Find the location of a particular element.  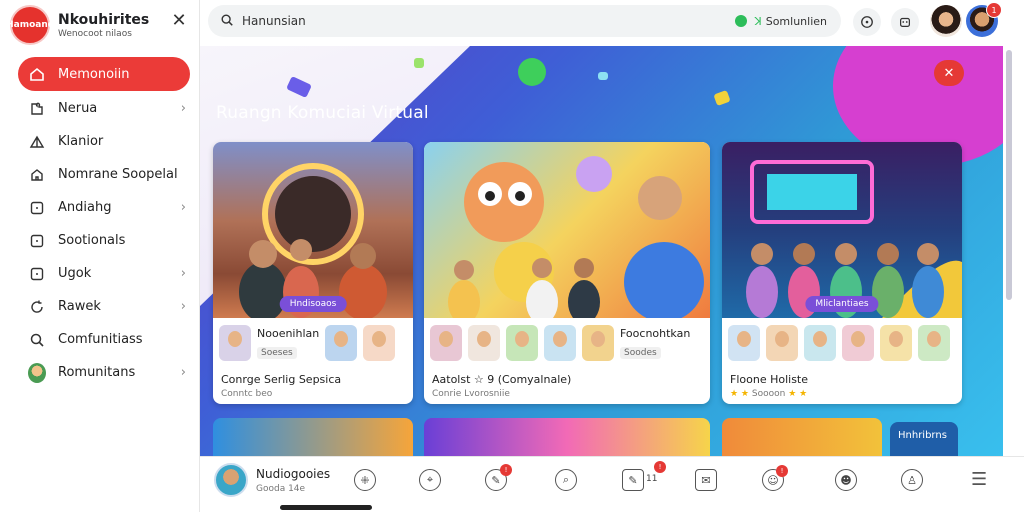

sidebar-item-label: Nomrane Soopelal is located at coordinates (118, 174).